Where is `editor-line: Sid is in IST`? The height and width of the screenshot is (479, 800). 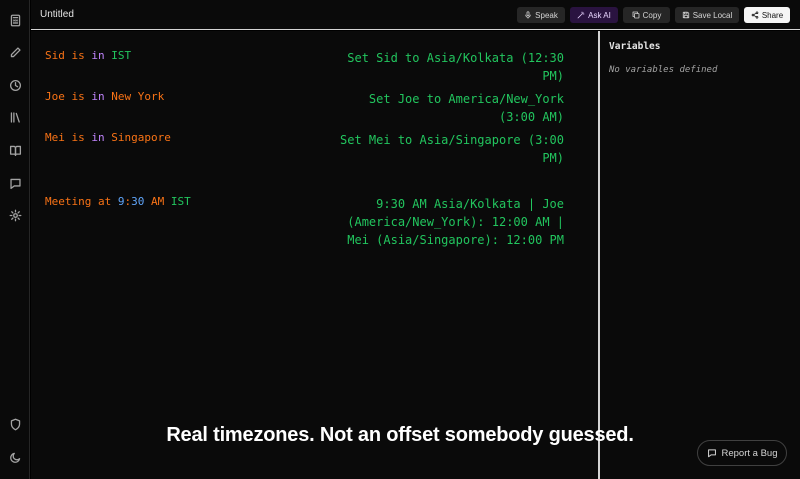 editor-line: Sid is in IST is located at coordinates (88, 55).